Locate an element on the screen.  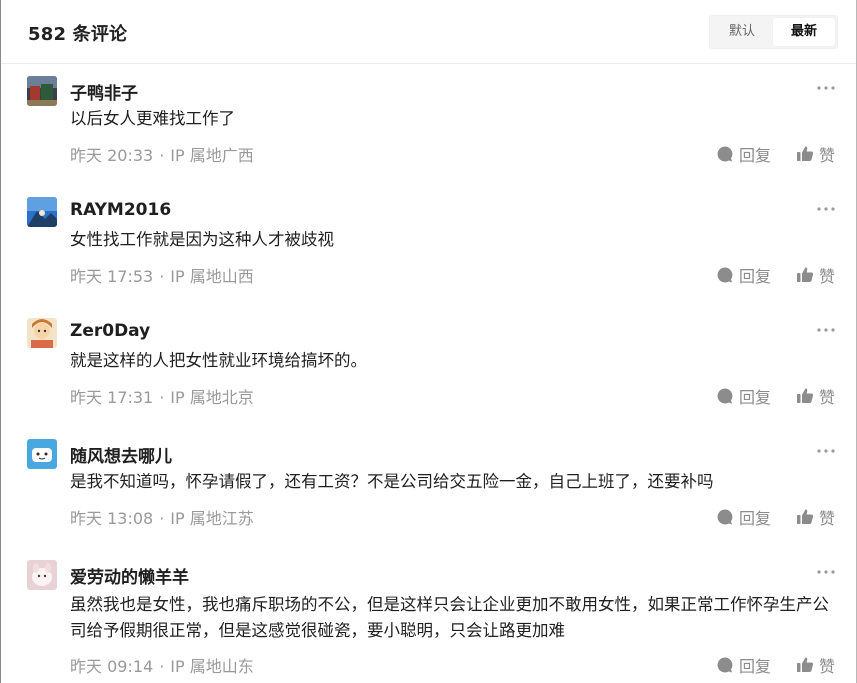
comment-username: 爱劳动的懒羊羊 is located at coordinates (129, 575).